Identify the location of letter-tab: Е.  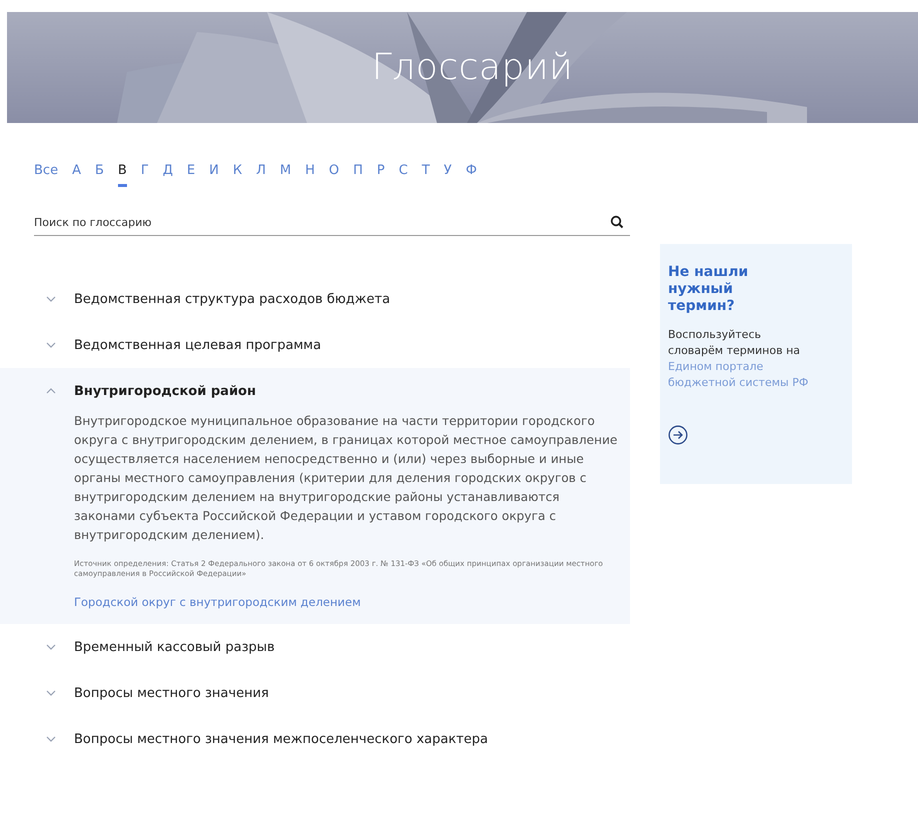
(191, 173).